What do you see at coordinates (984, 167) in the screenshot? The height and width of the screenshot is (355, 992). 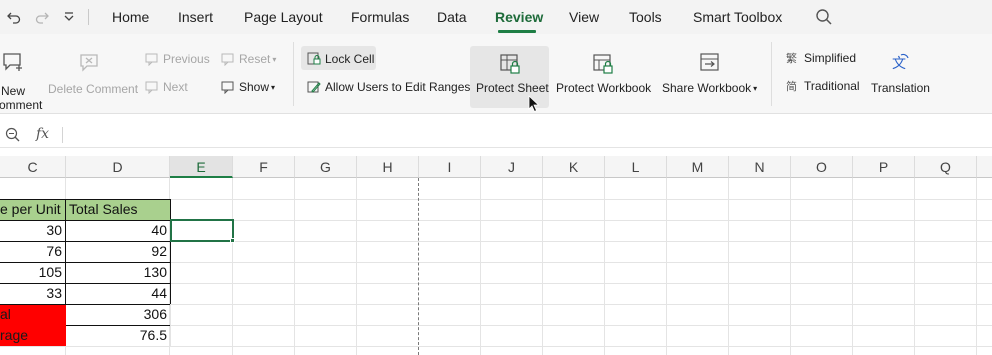 I see `column-header-partial` at bounding box center [984, 167].